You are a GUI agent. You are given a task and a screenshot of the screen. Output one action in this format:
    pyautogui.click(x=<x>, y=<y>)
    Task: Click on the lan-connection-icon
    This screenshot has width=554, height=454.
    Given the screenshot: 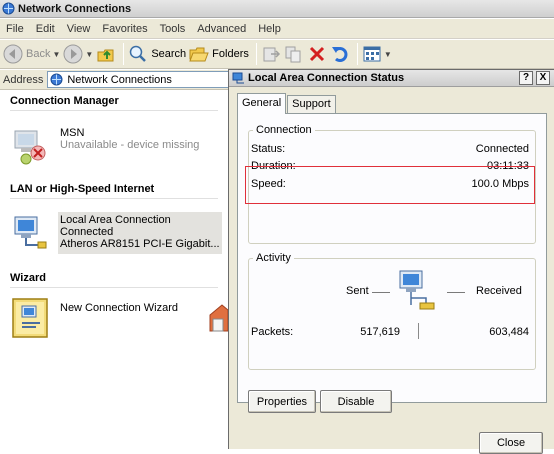 What is the action you would take?
    pyautogui.click(x=30, y=232)
    